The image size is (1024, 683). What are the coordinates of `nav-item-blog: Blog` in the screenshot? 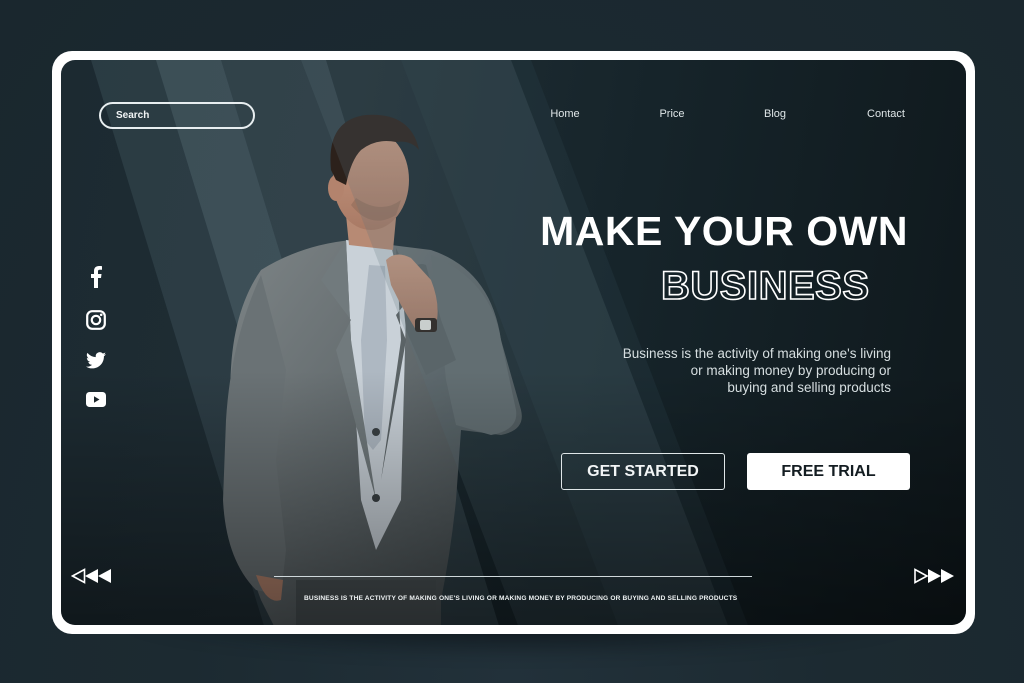 It's located at (775, 114).